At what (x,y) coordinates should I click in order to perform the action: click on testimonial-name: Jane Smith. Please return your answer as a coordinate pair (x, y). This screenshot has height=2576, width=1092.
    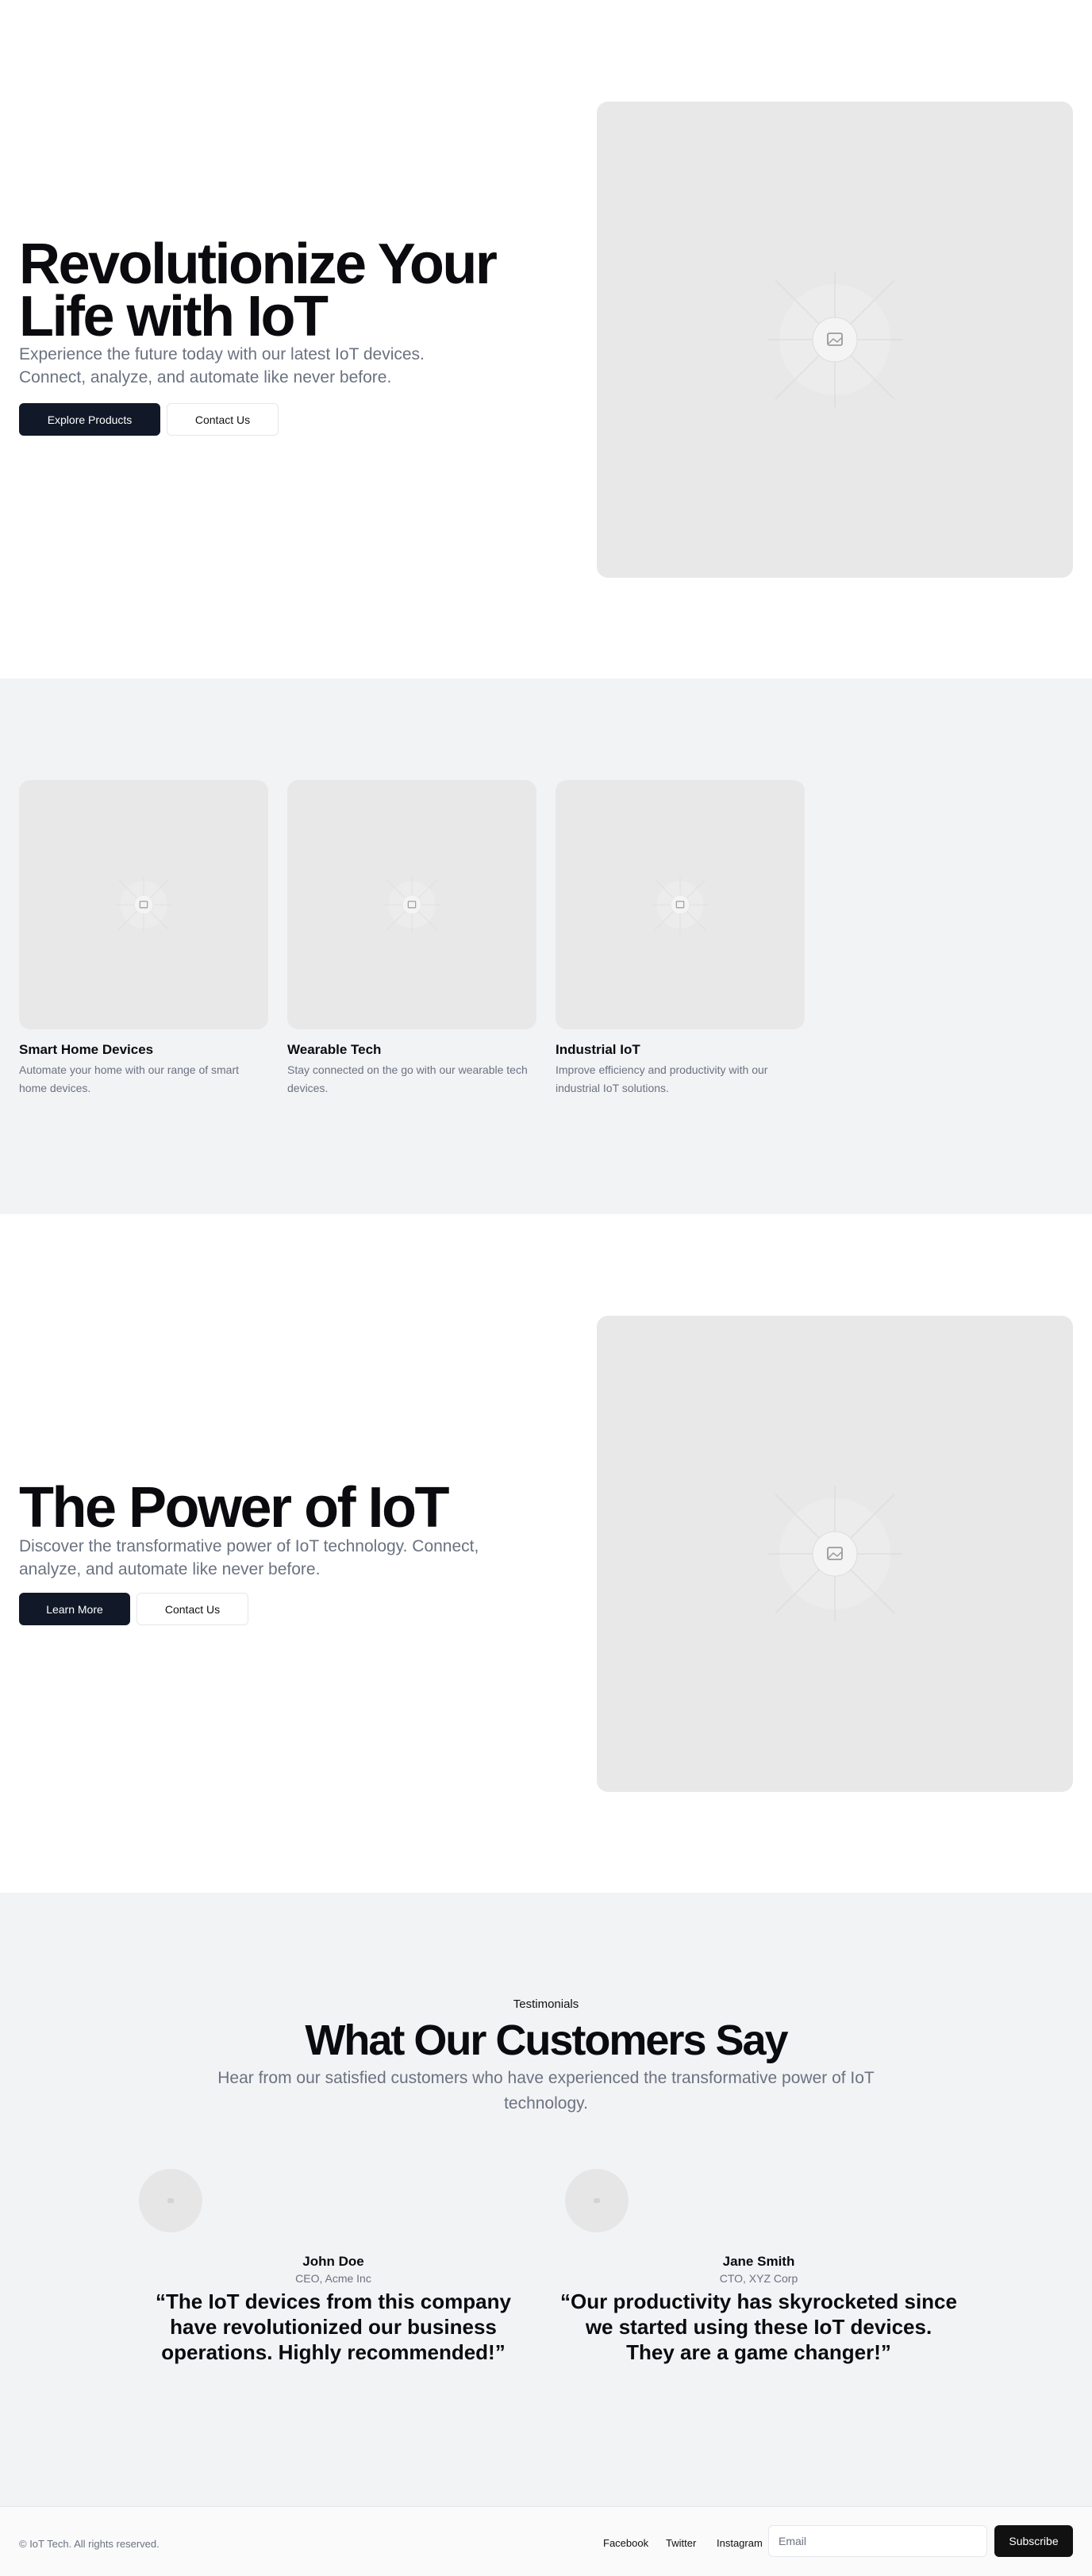
    Looking at the image, I should click on (758, 2261).